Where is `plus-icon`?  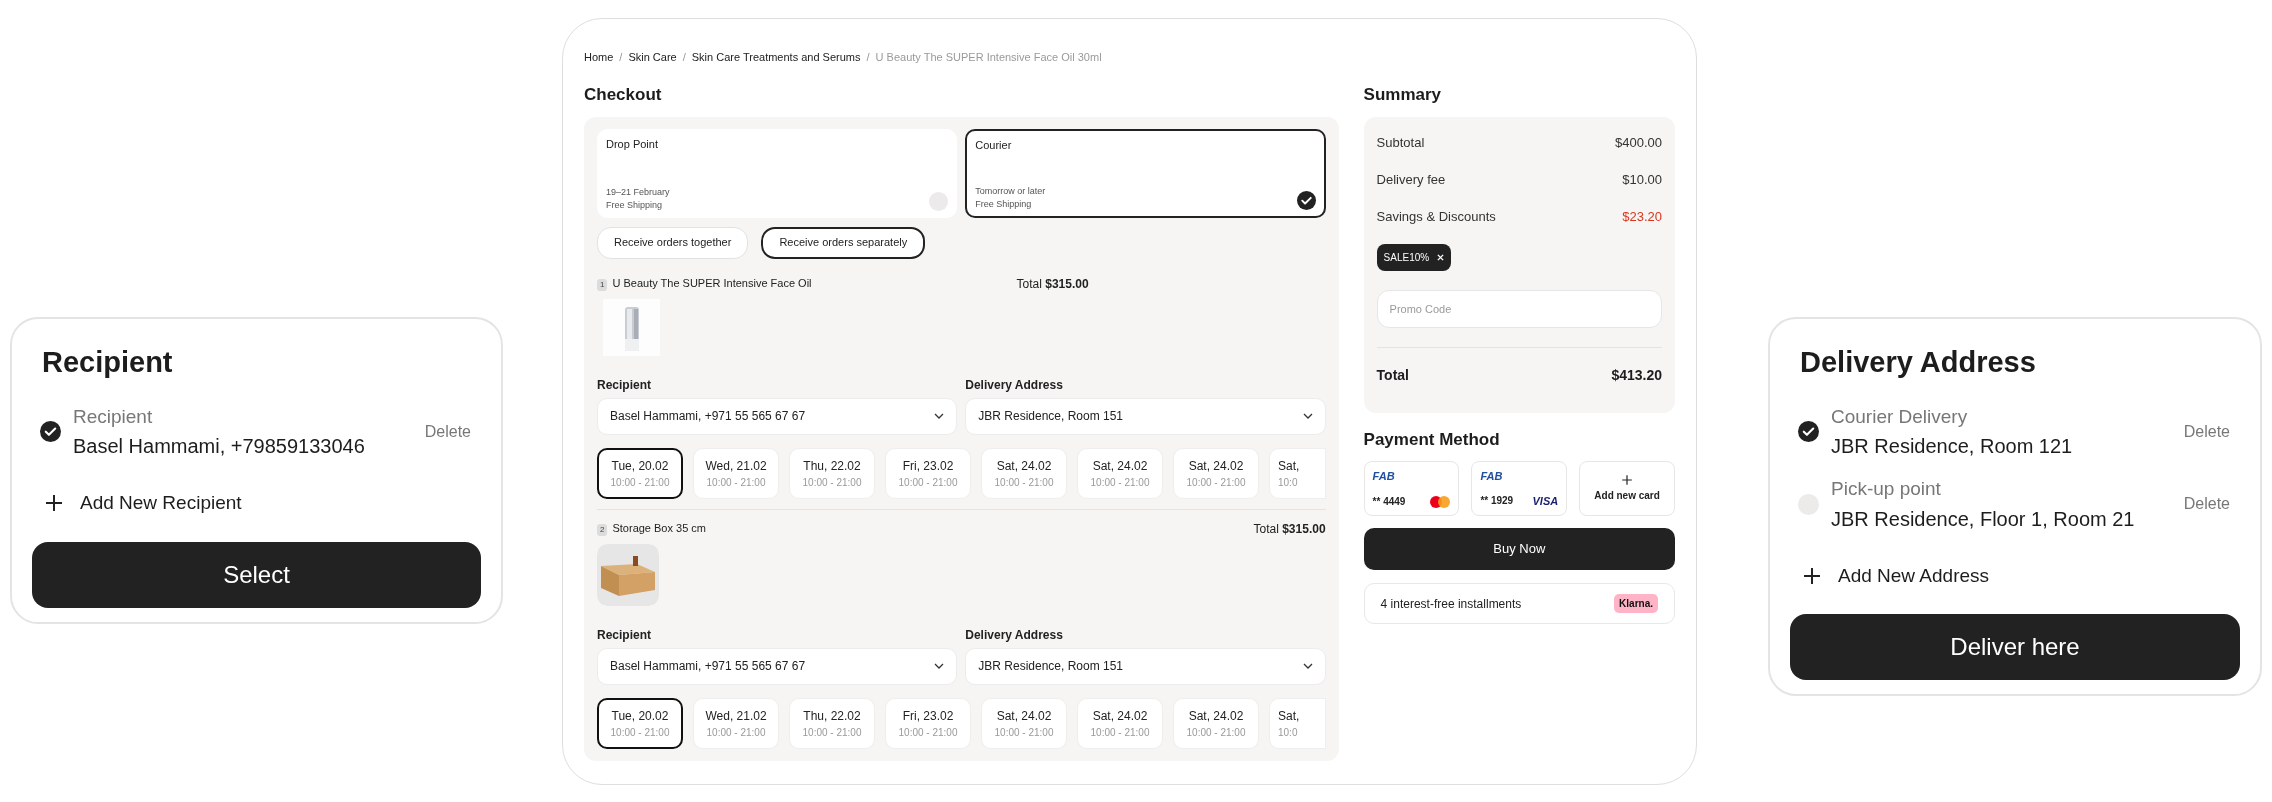
plus-icon is located at coordinates (1627, 480).